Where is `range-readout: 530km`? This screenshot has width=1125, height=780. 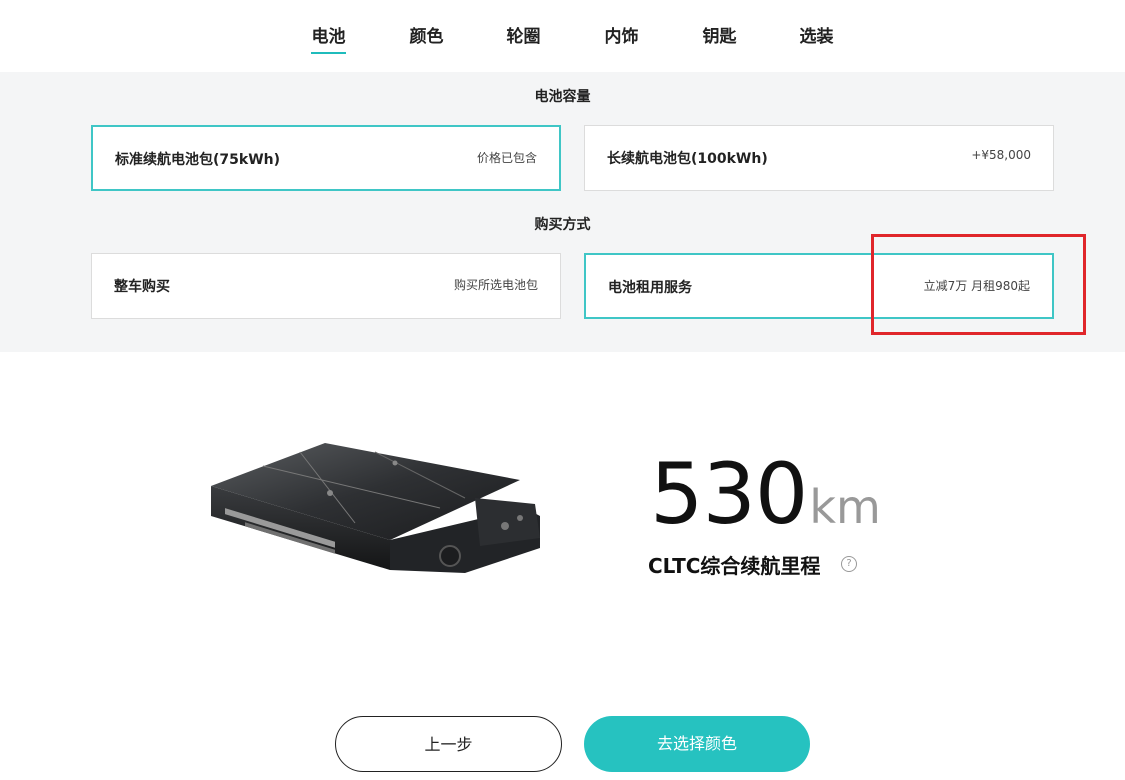
range-readout: 530km is located at coordinates (765, 494).